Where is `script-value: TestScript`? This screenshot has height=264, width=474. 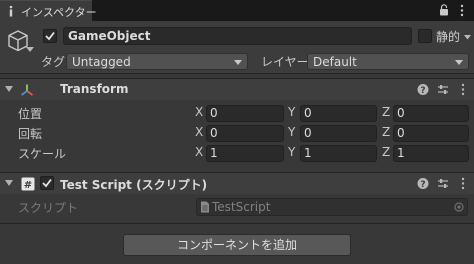 script-value: TestScript is located at coordinates (241, 207).